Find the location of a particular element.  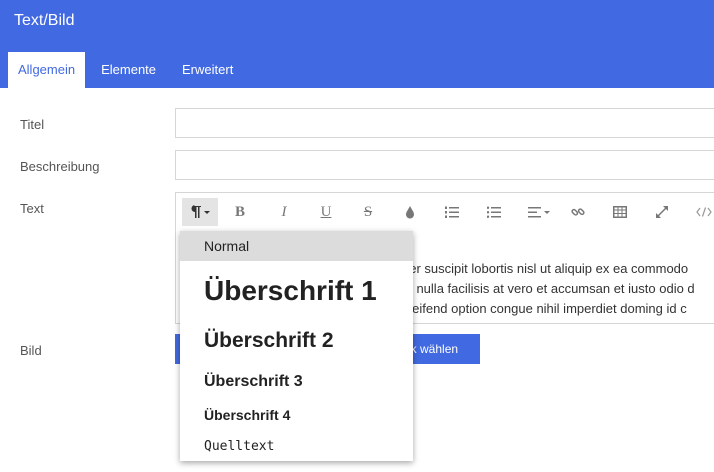

style-option-label: Normal is located at coordinates (227, 246).